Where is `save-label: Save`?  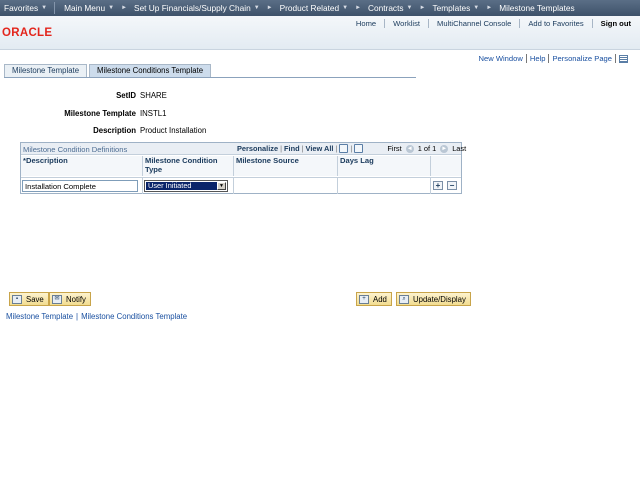 save-label: Save is located at coordinates (35, 299).